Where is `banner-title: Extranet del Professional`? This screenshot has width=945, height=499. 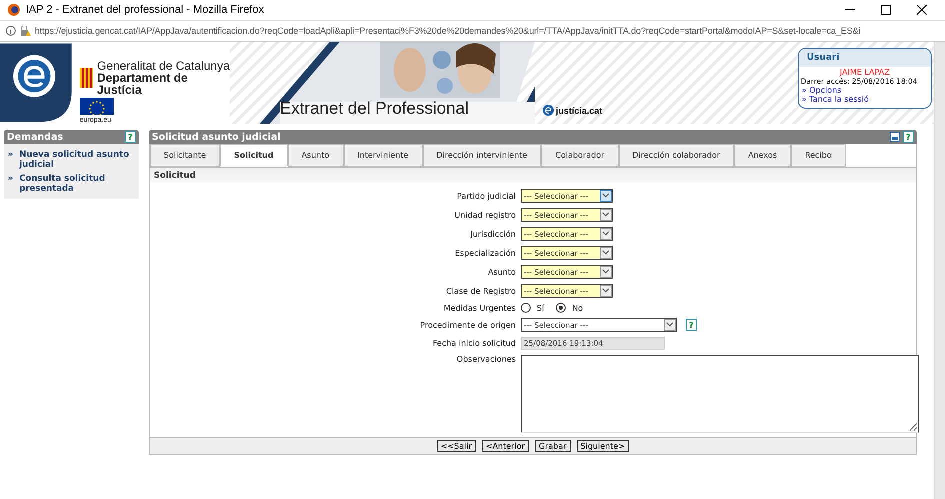
banner-title: Extranet del Professional is located at coordinates (374, 109).